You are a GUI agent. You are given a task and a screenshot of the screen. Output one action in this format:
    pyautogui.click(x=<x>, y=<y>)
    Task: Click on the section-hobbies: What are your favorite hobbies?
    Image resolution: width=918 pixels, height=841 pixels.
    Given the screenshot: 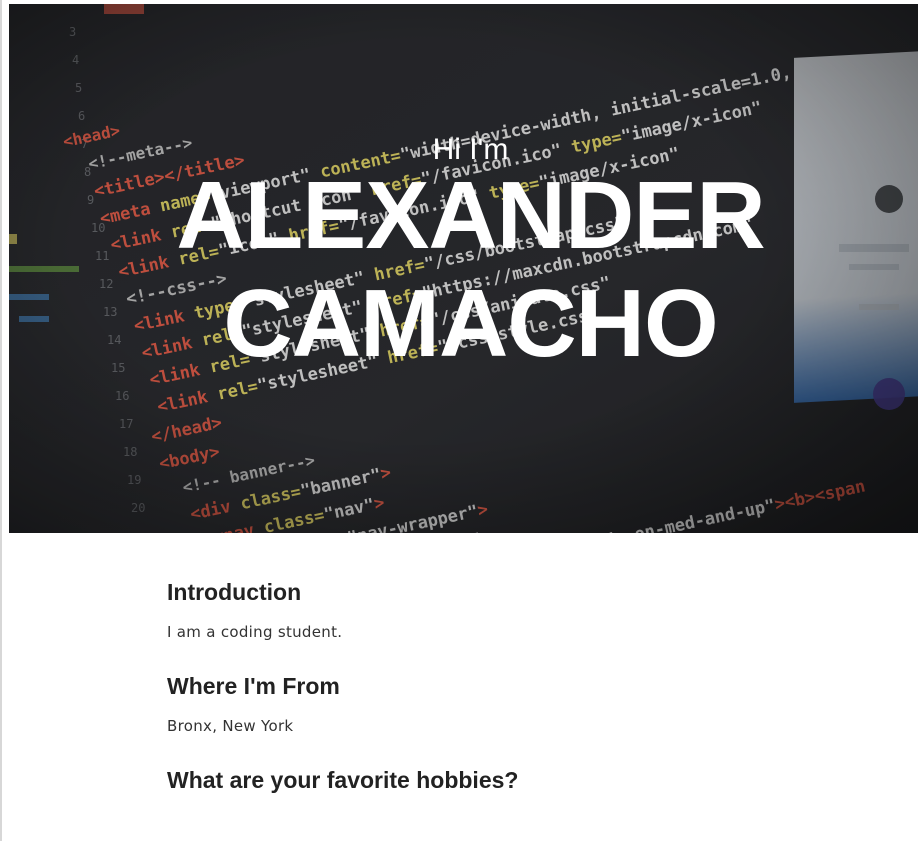 What is the action you would take?
    pyautogui.click(x=507, y=780)
    